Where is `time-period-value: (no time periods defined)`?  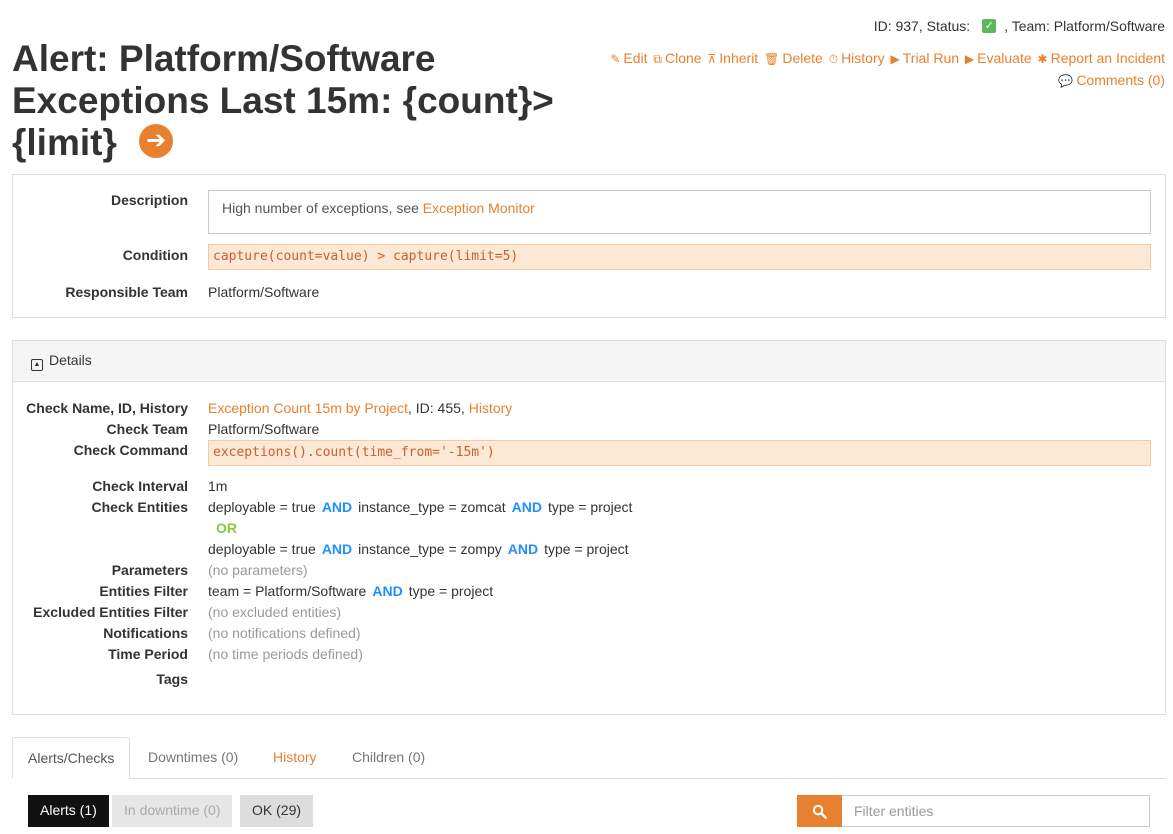
time-period-value: (no time periods defined) is located at coordinates (285, 654).